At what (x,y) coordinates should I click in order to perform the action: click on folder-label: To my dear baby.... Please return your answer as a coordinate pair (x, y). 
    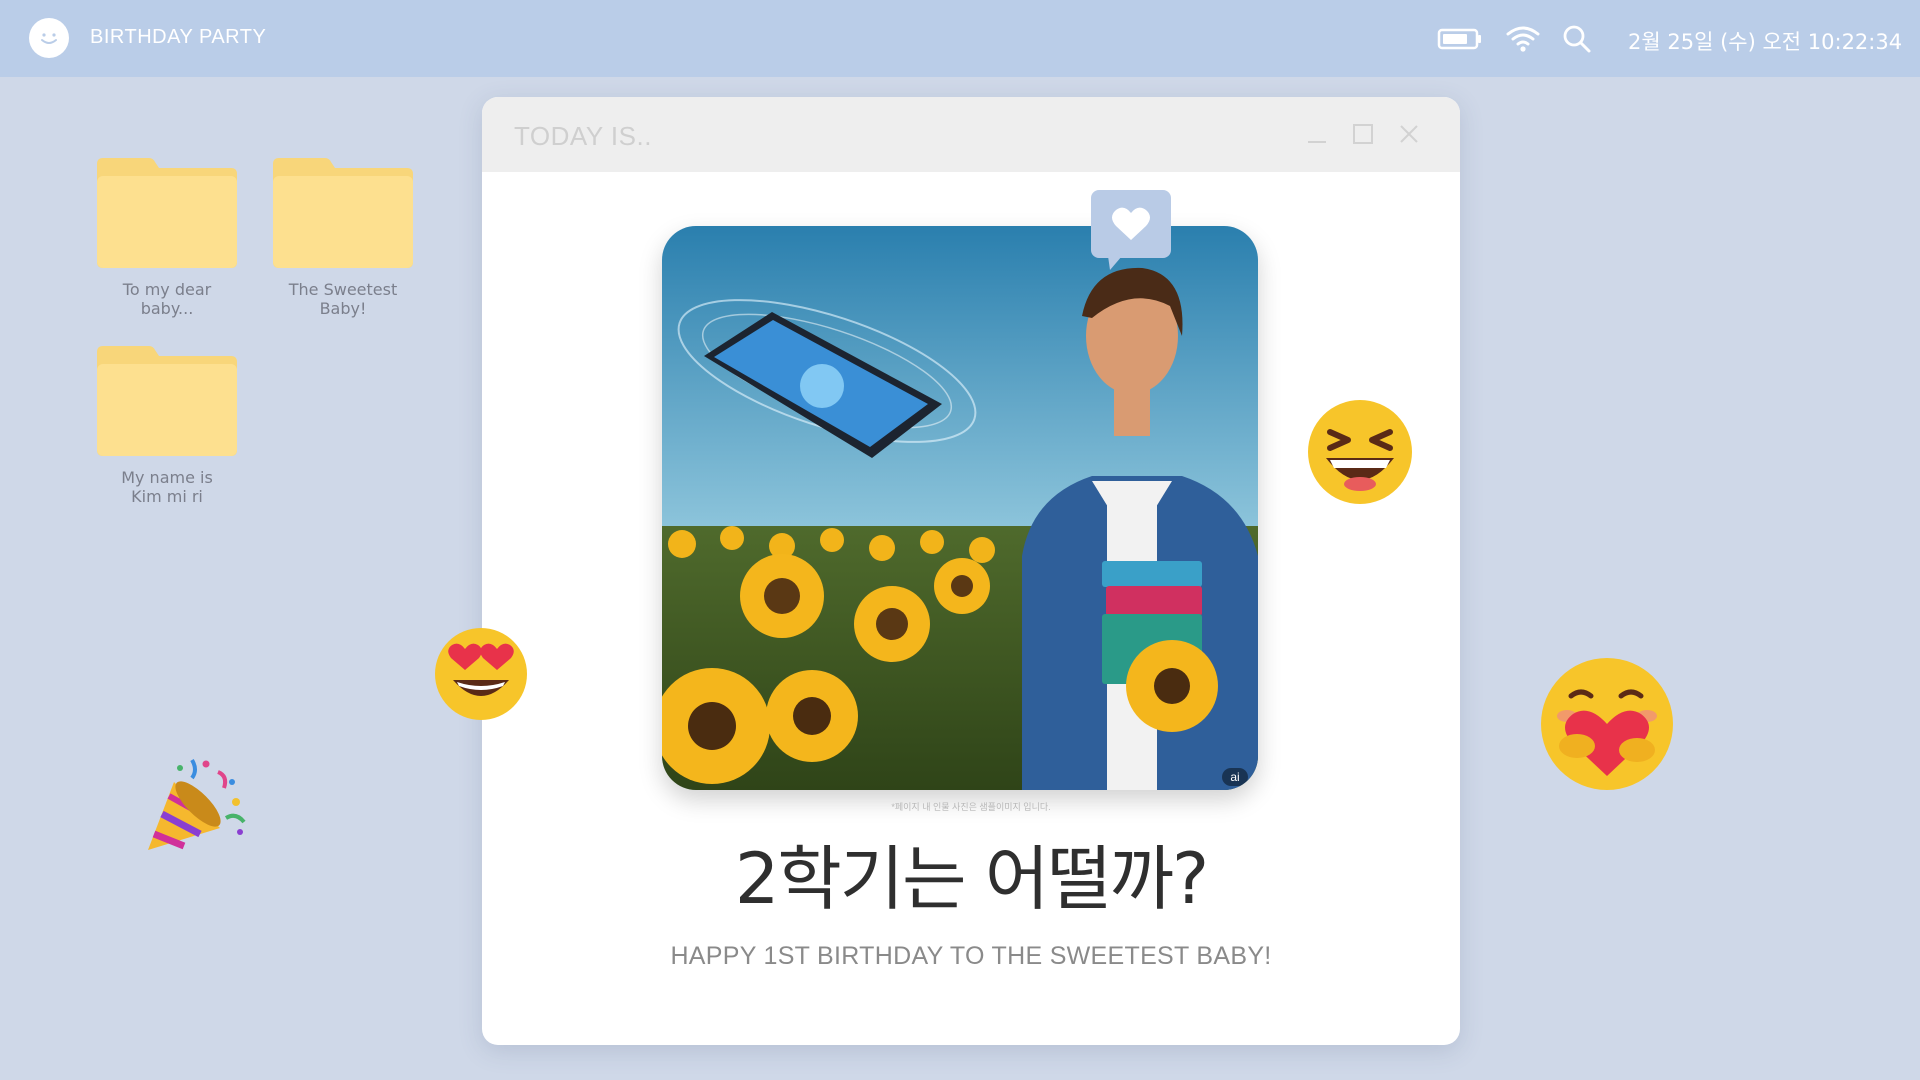
    Looking at the image, I should click on (167, 299).